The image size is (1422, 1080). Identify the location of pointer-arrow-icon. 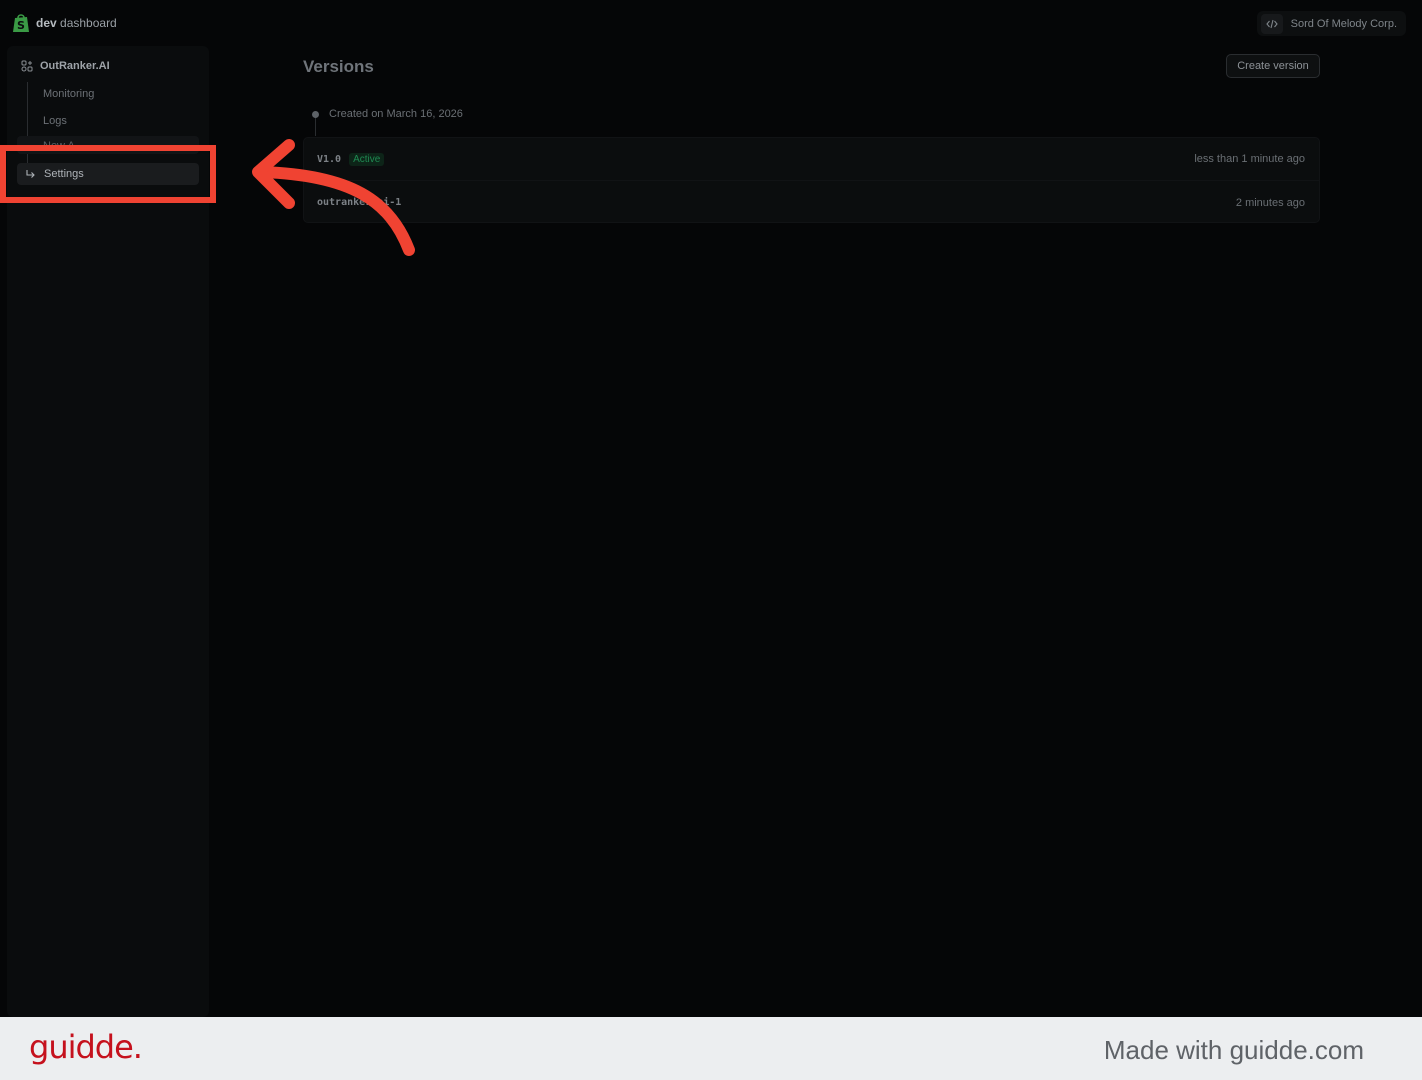
(333, 197).